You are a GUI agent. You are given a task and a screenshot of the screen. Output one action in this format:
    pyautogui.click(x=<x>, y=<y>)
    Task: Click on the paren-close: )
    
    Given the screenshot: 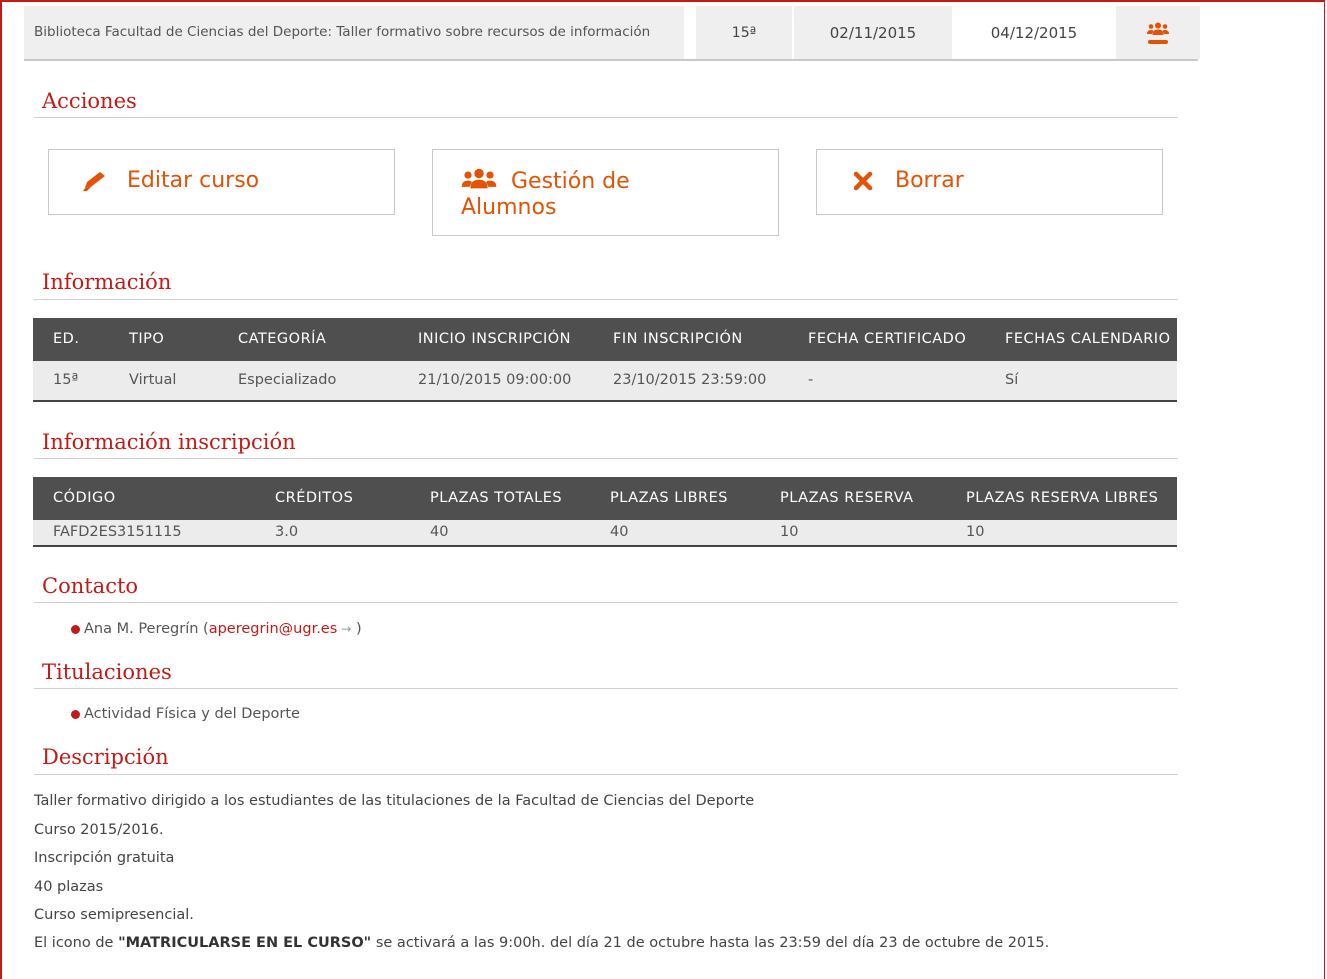 What is the action you would take?
    pyautogui.click(x=356, y=629)
    